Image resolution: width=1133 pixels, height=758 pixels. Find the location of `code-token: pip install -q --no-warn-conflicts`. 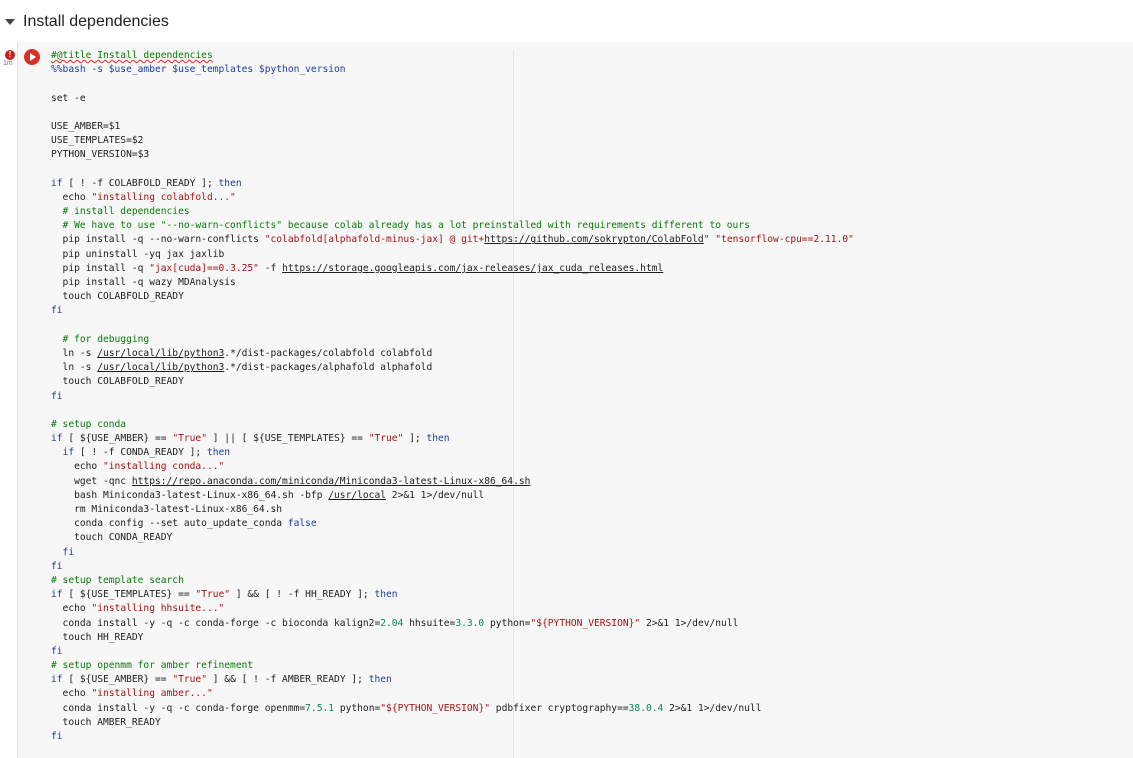

code-token: pip install -q --no-warn-conflicts is located at coordinates (158, 240).